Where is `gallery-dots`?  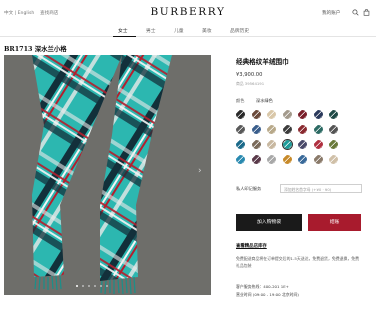 gallery-dots is located at coordinates (96, 287).